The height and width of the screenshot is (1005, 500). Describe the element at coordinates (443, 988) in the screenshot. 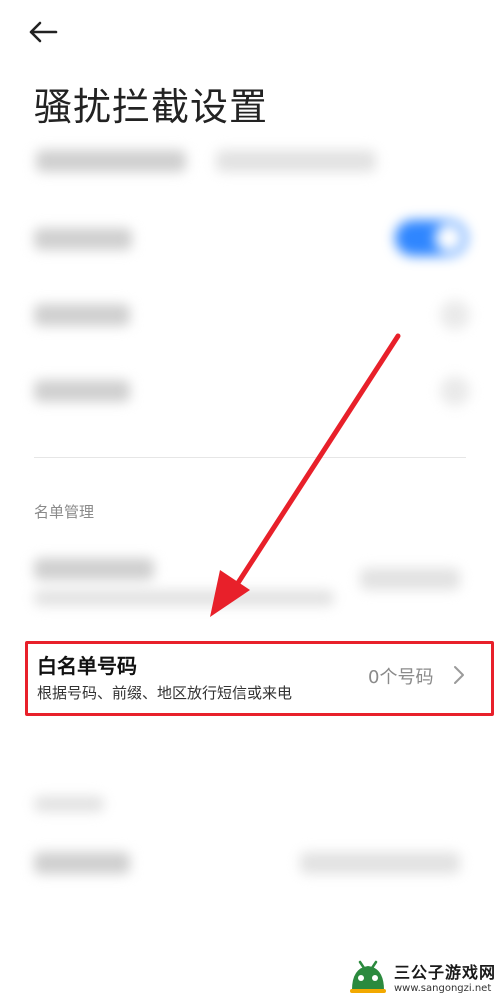

I see `watermark-url: www.sangongzi.net` at that location.